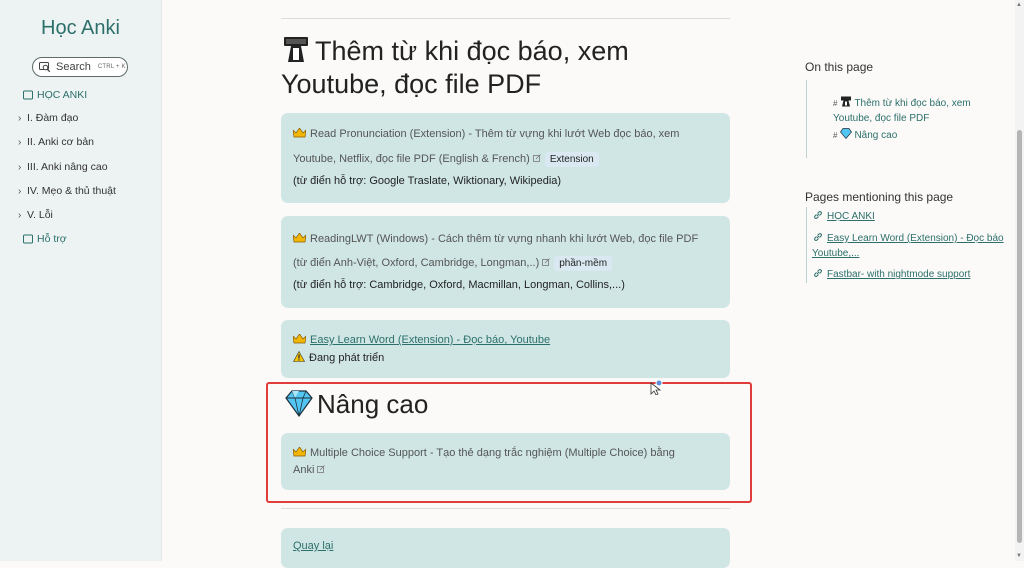  I want to click on sidebar-item-label: I. Đàm đạo, so click(53, 118).